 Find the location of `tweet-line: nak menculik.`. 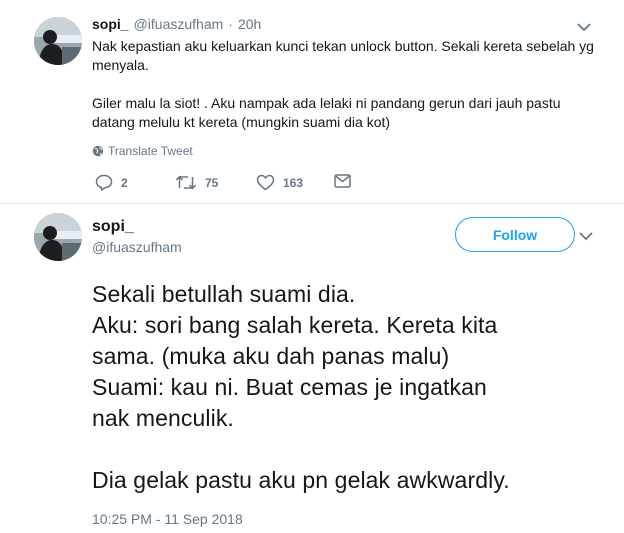

tweet-line: nak menculik. is located at coordinates (163, 418).